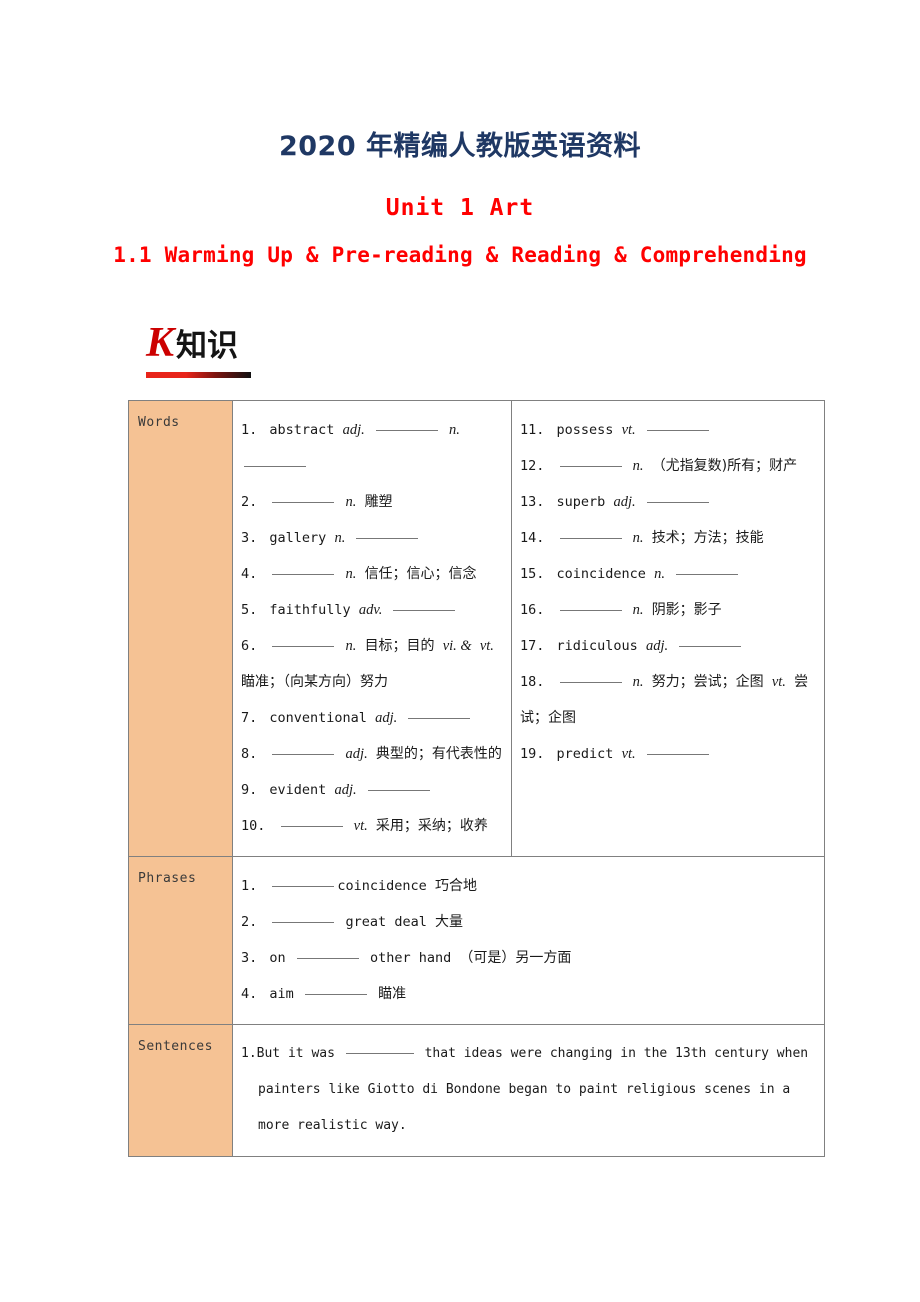  Describe the element at coordinates (249, 718) in the screenshot. I see `item-number: 7.` at that location.